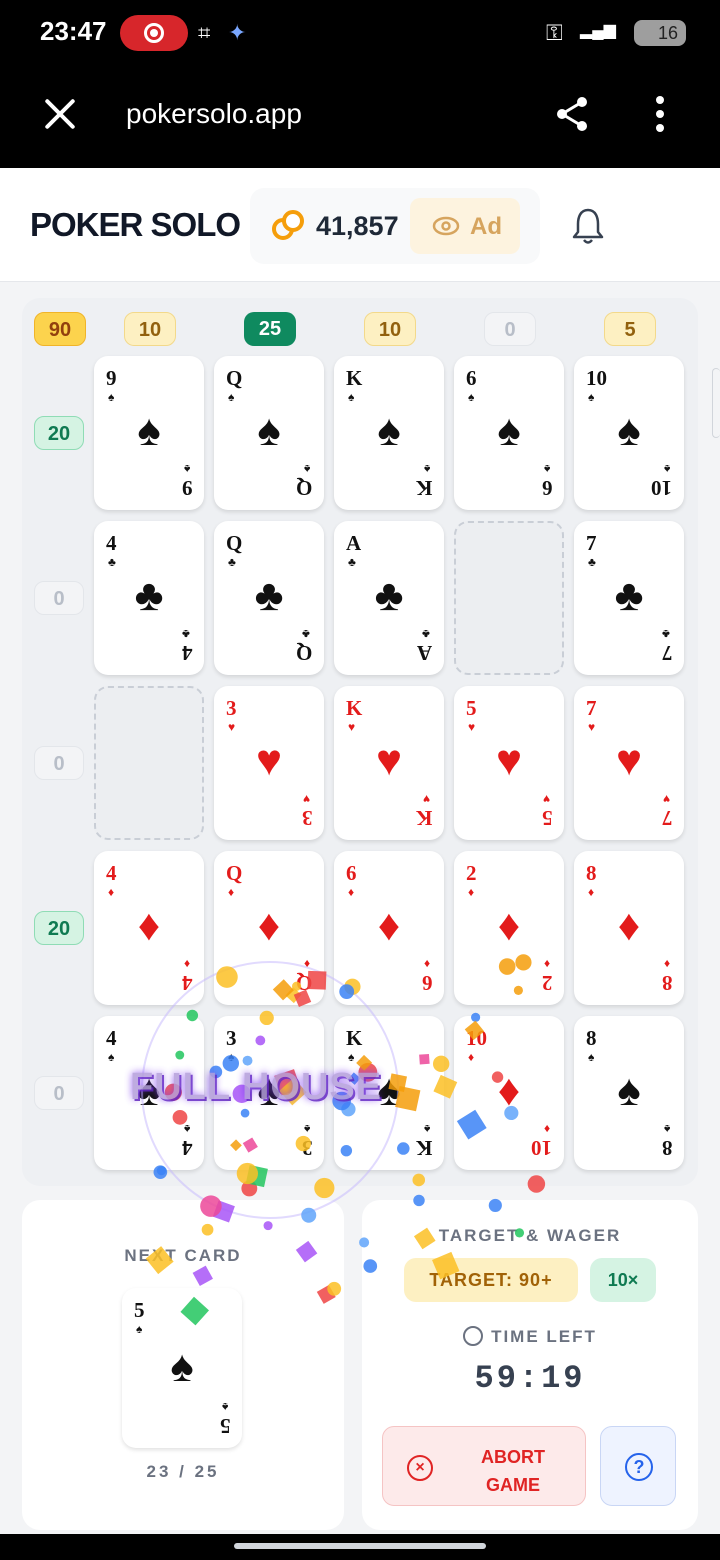  I want to click on card-rank-rotated: K, so click(423, 1148).